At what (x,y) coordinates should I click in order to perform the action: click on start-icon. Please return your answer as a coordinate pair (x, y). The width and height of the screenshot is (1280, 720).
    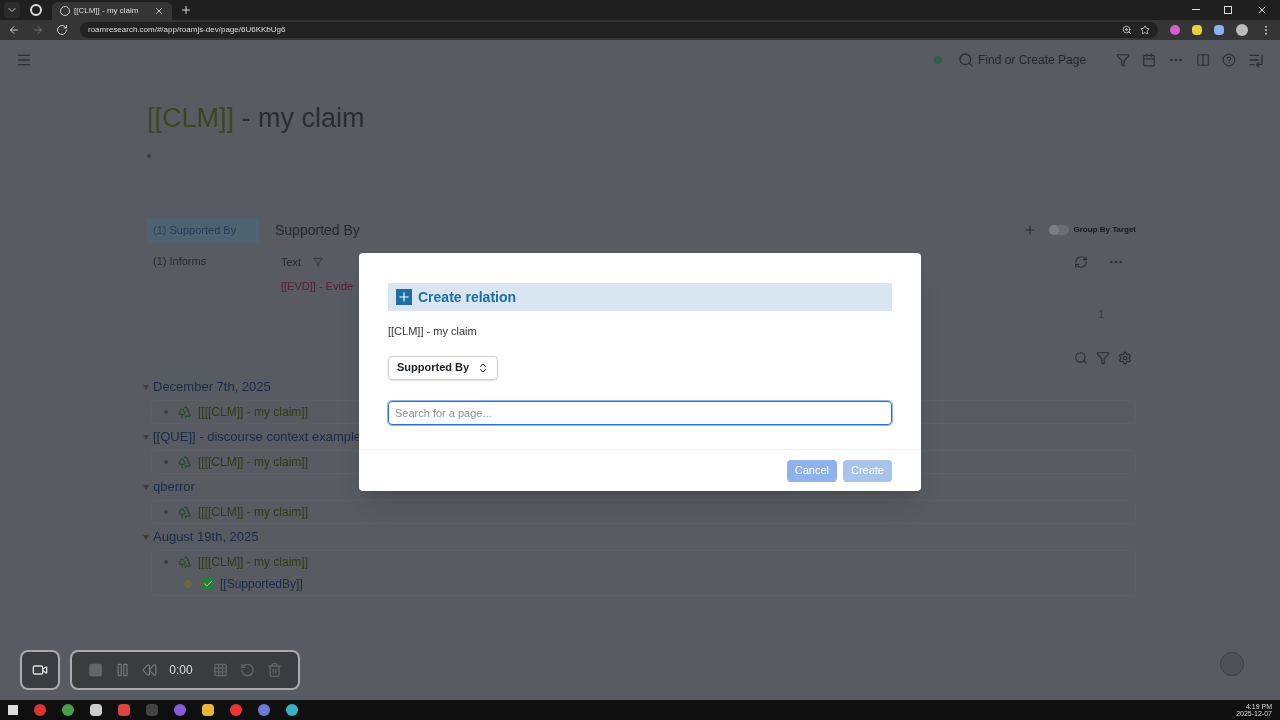
    Looking at the image, I should click on (13, 710).